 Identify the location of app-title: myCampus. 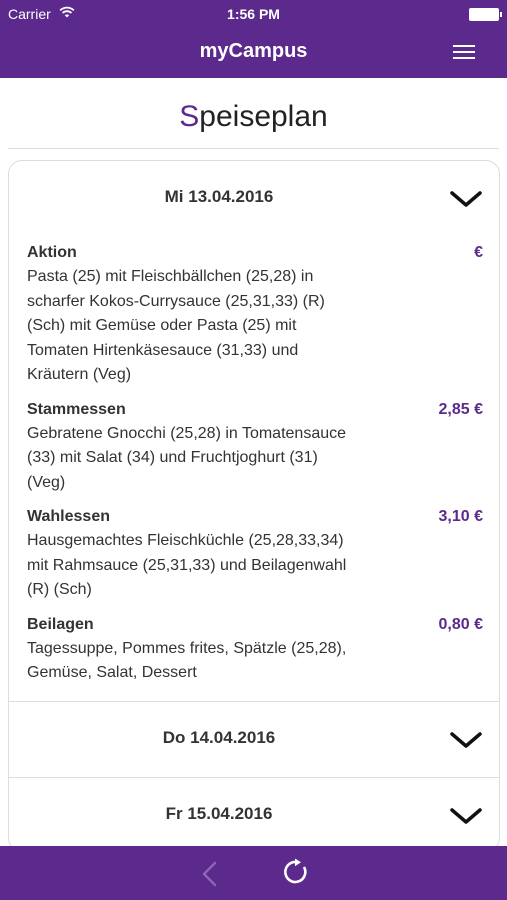
(253, 51).